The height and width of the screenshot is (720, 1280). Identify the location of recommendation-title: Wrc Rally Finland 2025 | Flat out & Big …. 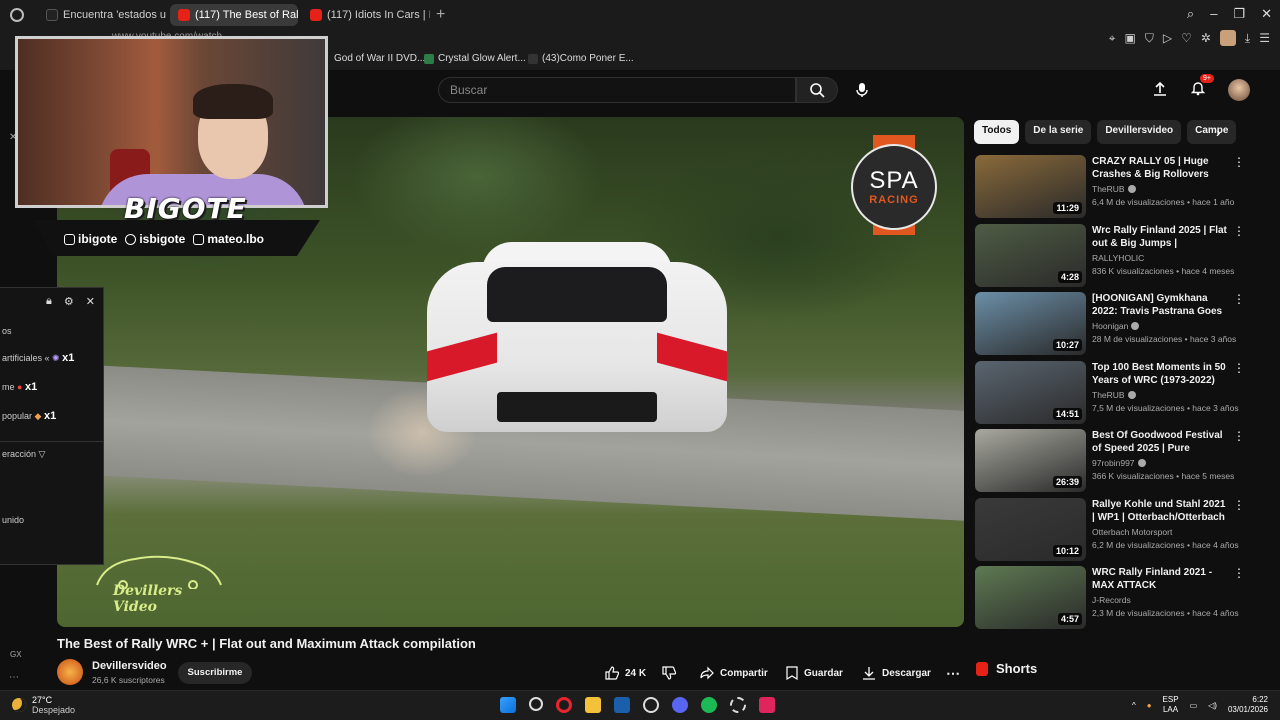
(1161, 237).